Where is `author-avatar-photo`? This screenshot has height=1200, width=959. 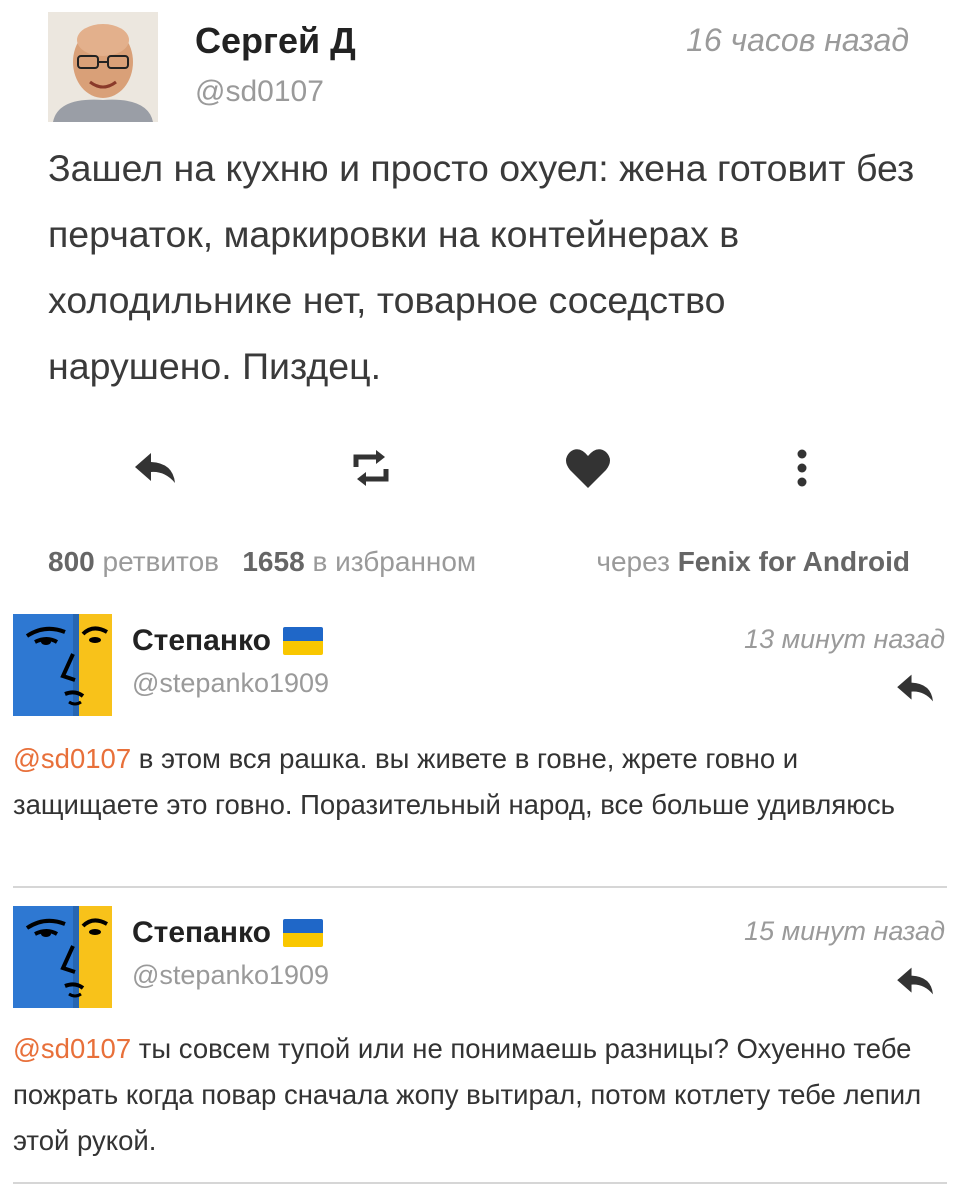 author-avatar-photo is located at coordinates (103, 67).